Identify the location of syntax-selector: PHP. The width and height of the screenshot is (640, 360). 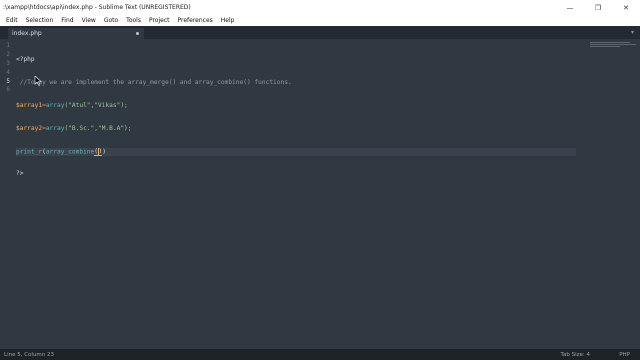
(624, 355).